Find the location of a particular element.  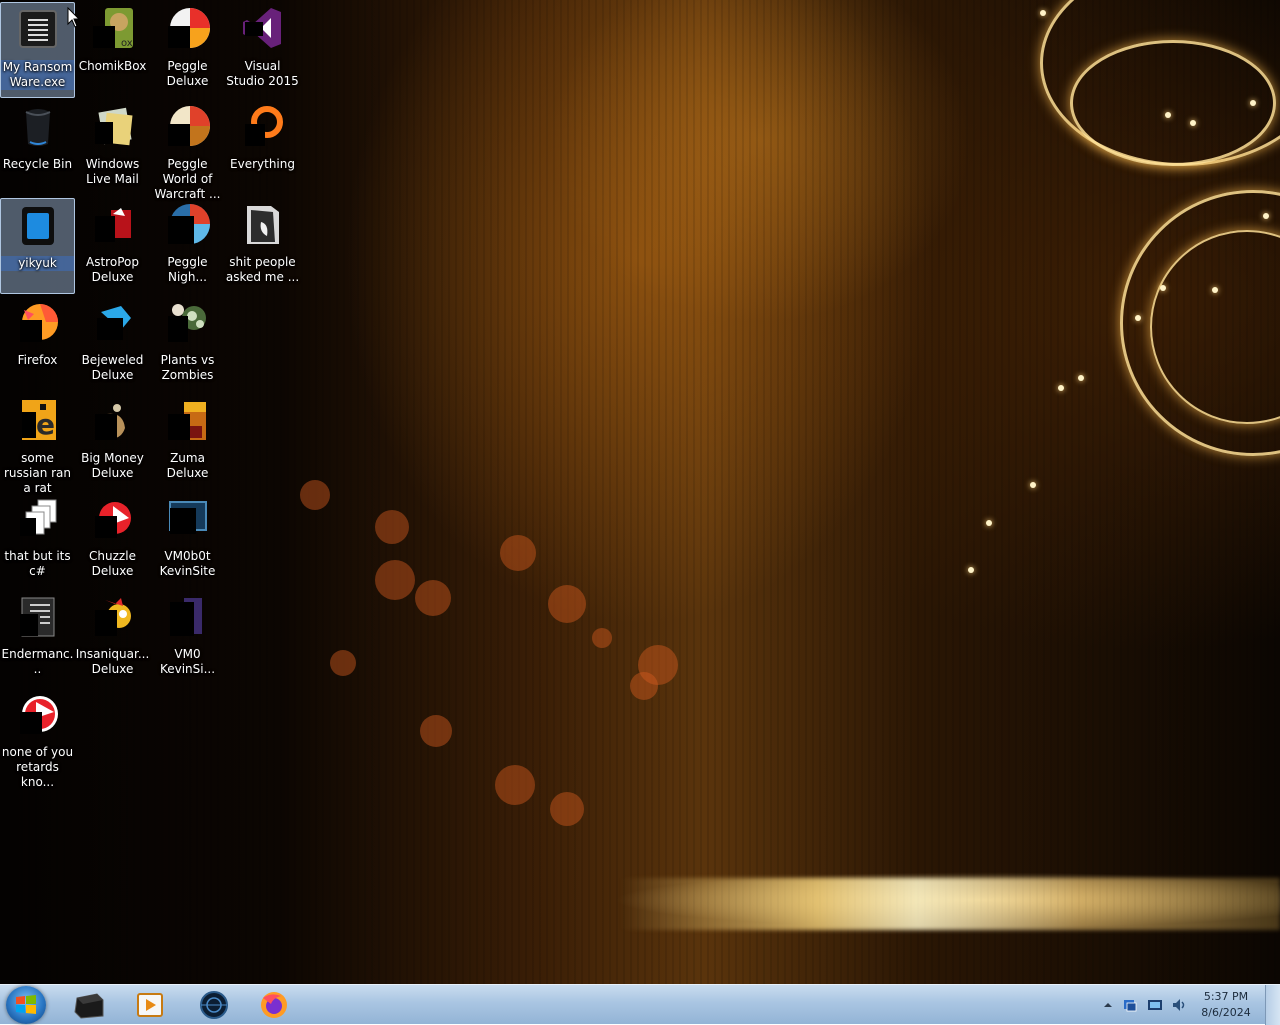

big-money-icon is located at coordinates (113, 420).